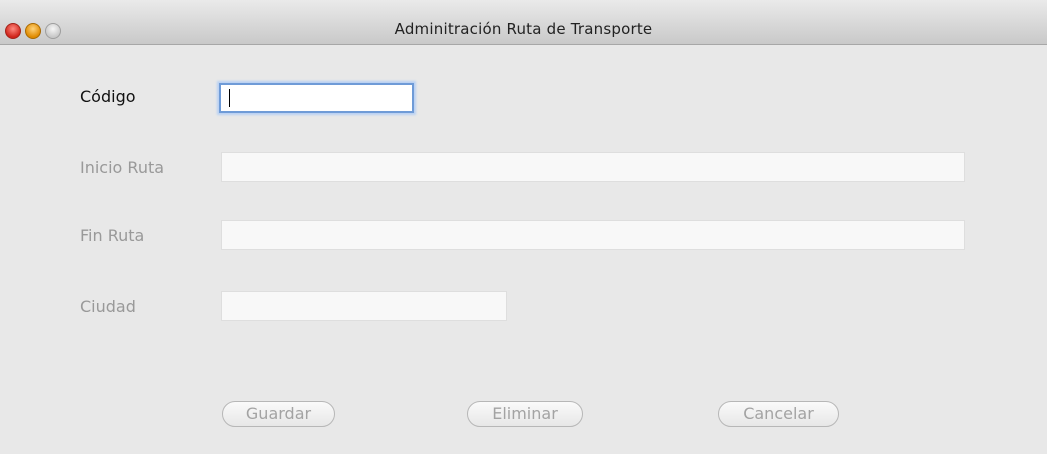 This screenshot has width=1047, height=454. I want to click on title-bar: Adminitración Ruta de Transporte, so click(523, 22).